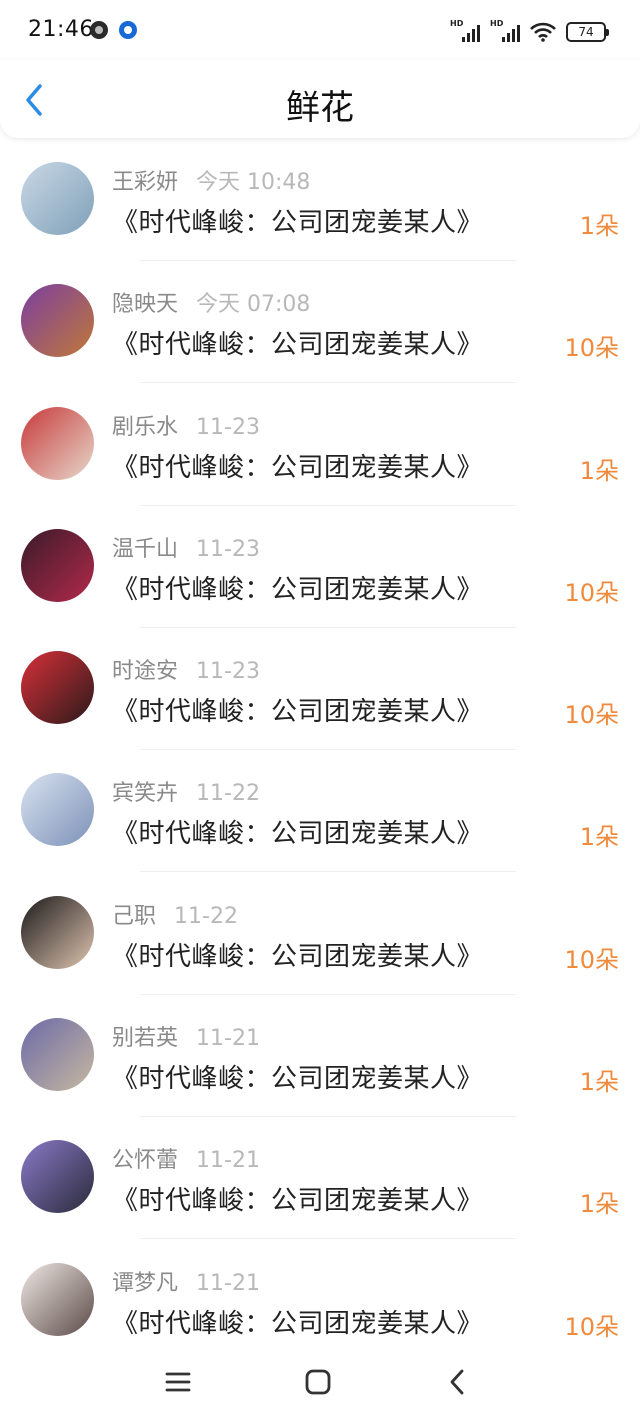  I want to click on app-notification-icon, so click(128, 30).